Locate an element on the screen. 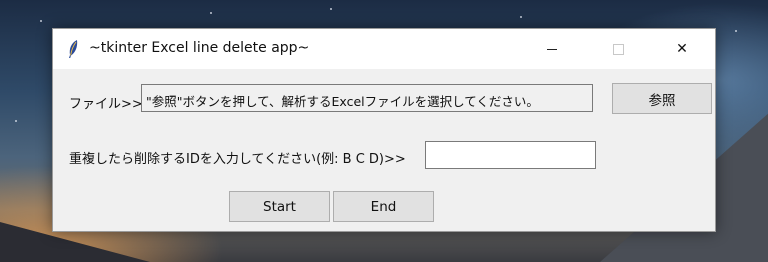 This screenshot has width=768, height=262. close-icon: ✕ is located at coordinates (682, 49).